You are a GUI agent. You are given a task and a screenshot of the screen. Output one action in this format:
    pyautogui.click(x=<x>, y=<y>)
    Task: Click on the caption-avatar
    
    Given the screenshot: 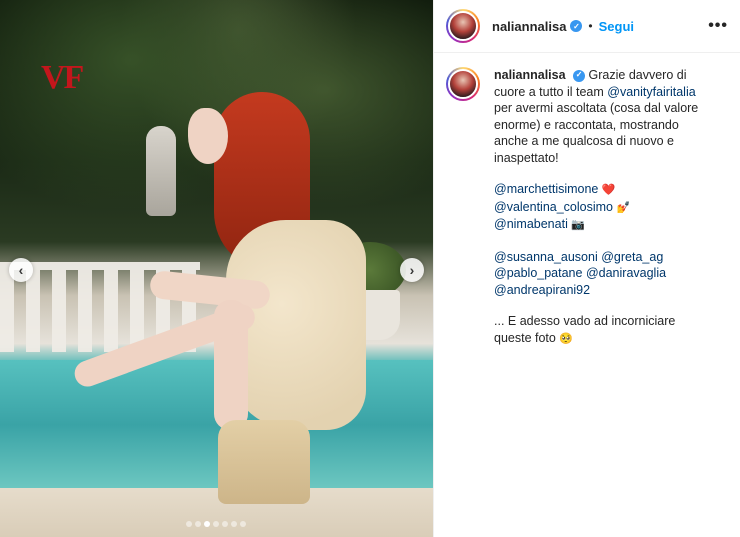 What is the action you would take?
    pyautogui.click(x=463, y=84)
    